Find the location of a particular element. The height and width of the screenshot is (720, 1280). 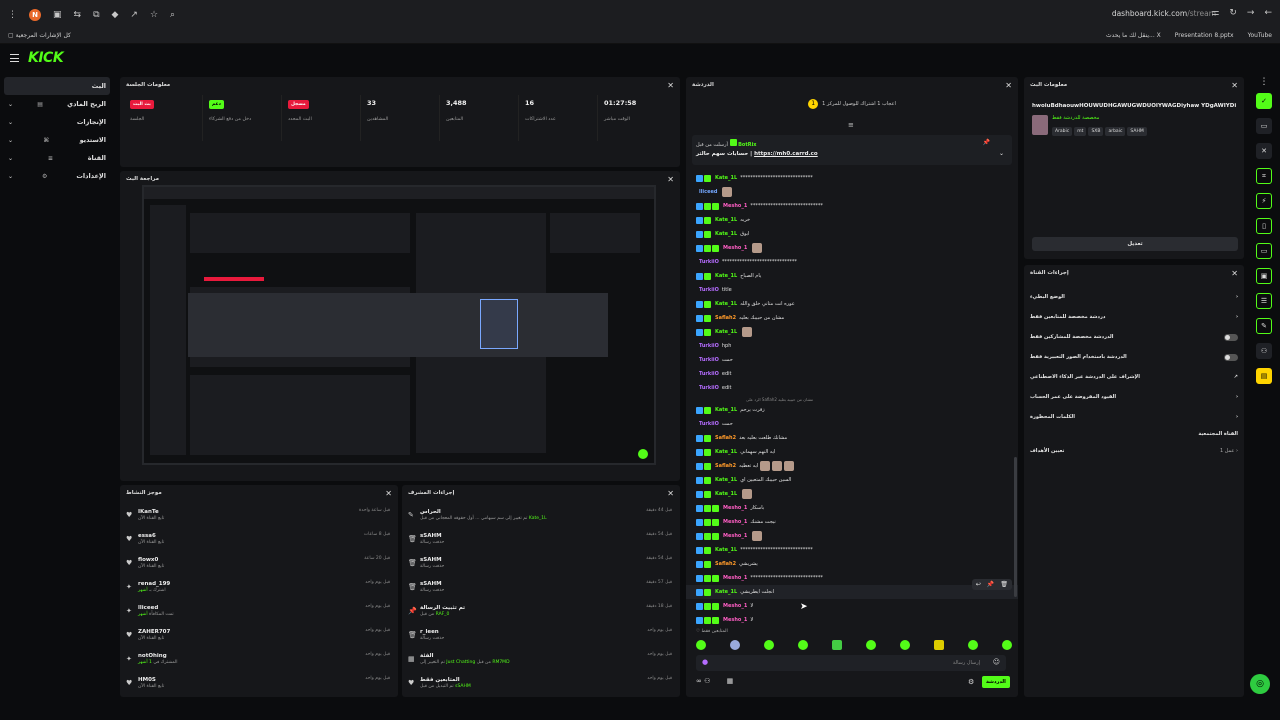

crop-icon: ⌗ is located at coordinates (1264, 176).